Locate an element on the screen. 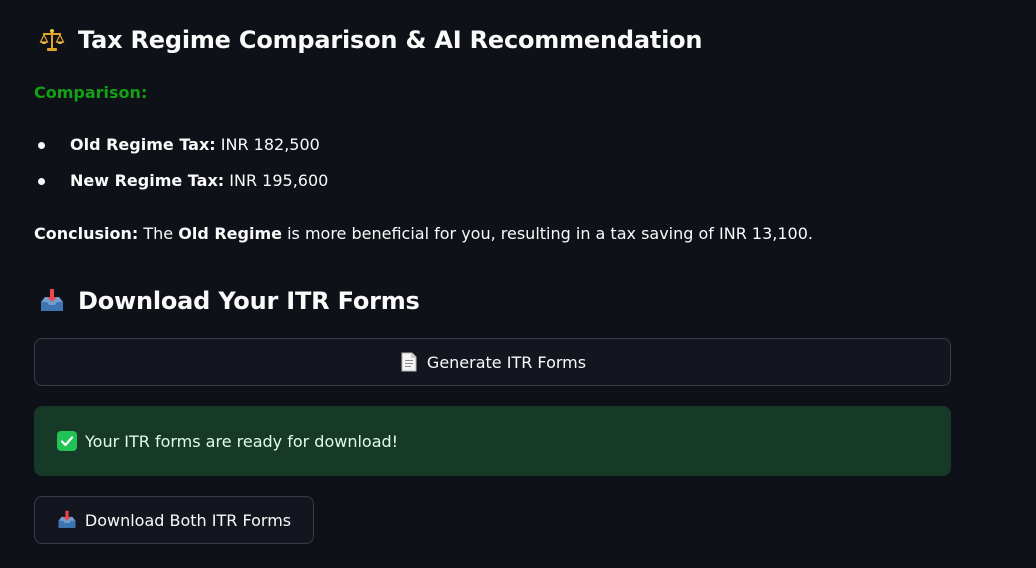 The height and width of the screenshot is (568, 1036). download-both-itr-forms-button: Download Both ITR Forms is located at coordinates (174, 520).